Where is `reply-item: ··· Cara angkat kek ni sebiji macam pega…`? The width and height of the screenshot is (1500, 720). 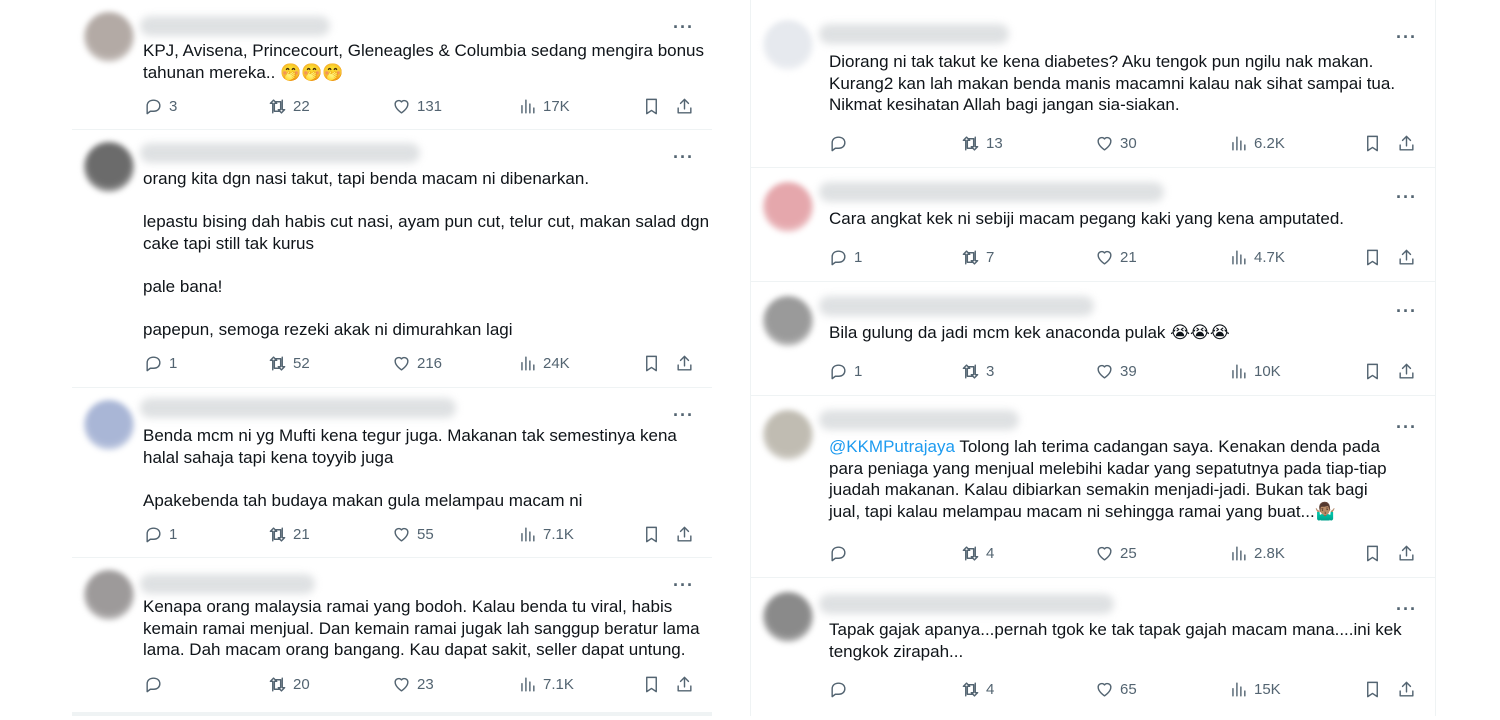 reply-item: ··· Cara angkat kek ni sebiji macam pega… is located at coordinates (1093, 225).